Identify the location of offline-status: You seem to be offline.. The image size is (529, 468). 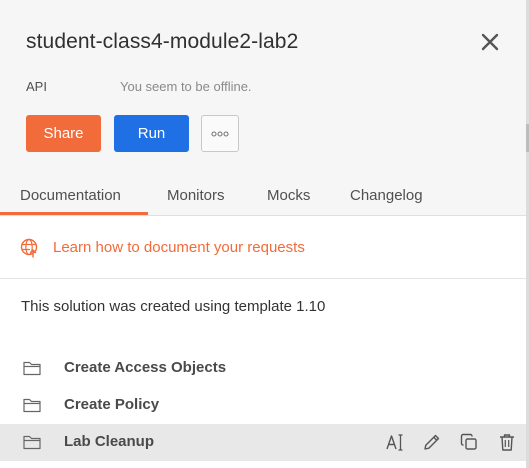
(186, 86).